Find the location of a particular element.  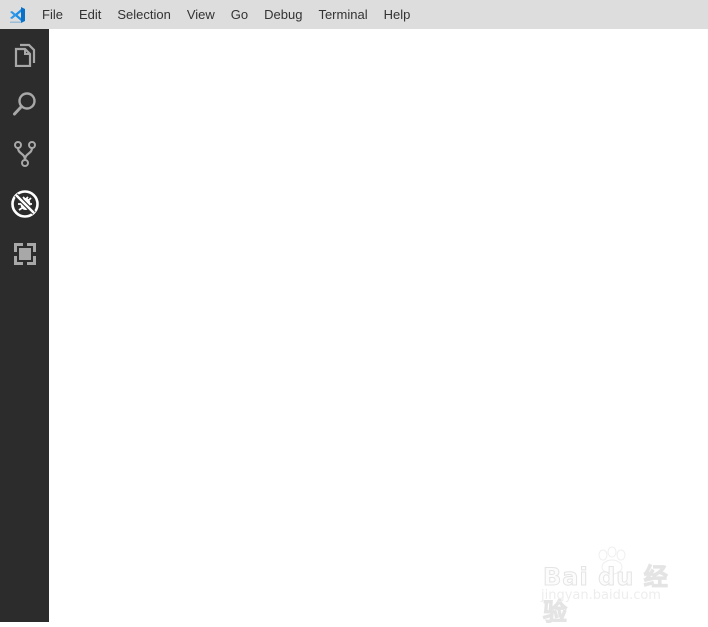

activity-bar is located at coordinates (24, 325).